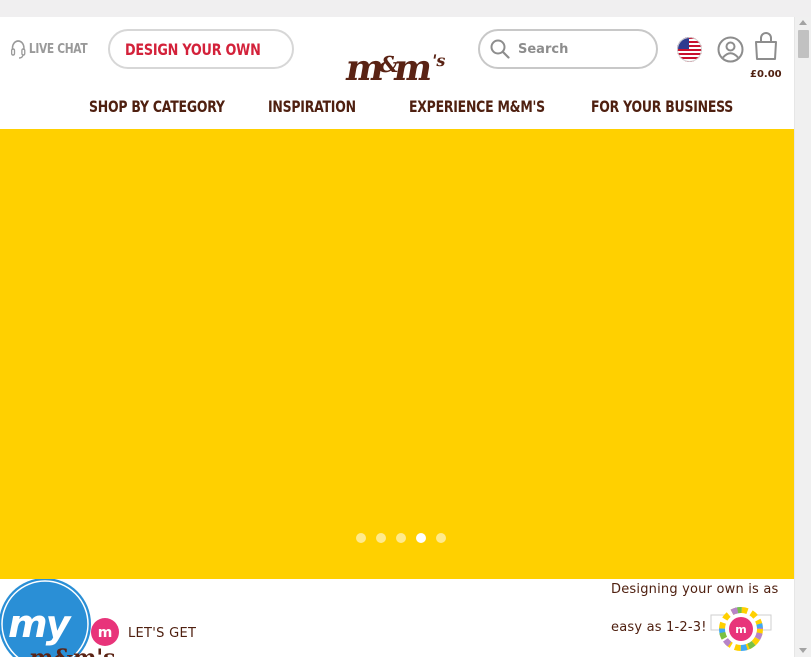  I want to click on svg-text: my, so click(40, 624).